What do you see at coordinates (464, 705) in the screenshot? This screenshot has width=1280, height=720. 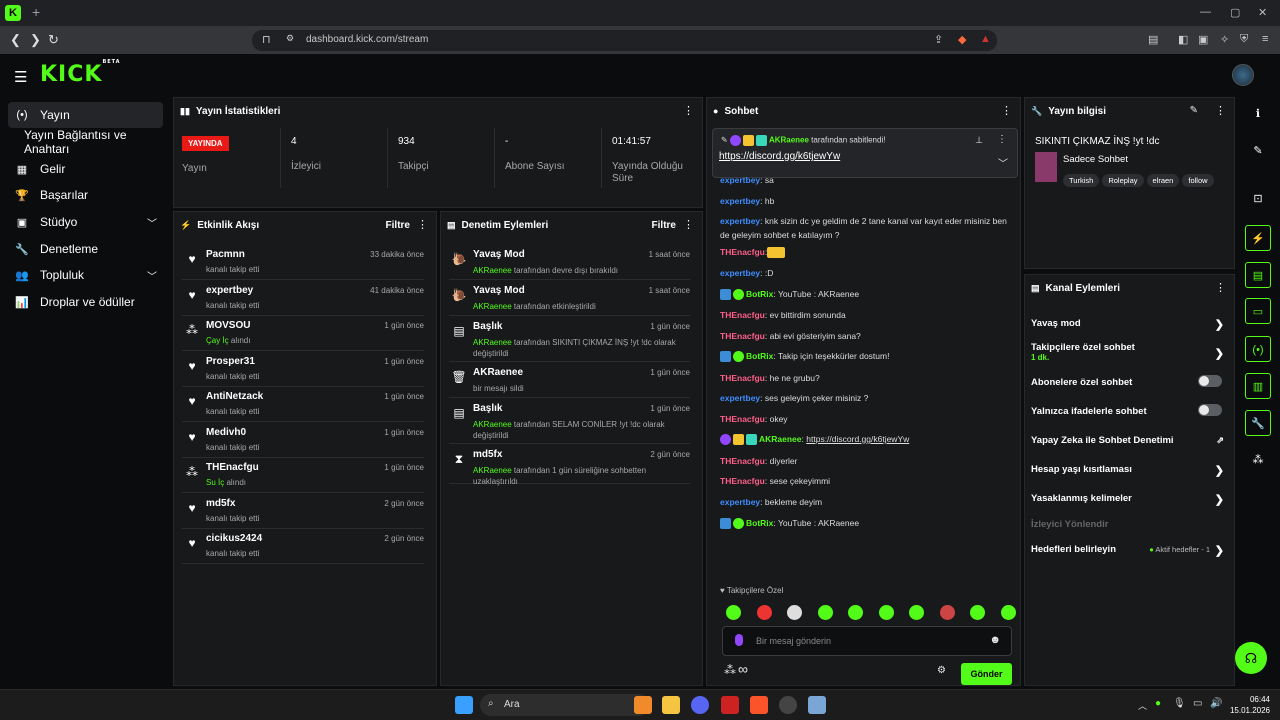 I see `windows-start-icon` at bounding box center [464, 705].